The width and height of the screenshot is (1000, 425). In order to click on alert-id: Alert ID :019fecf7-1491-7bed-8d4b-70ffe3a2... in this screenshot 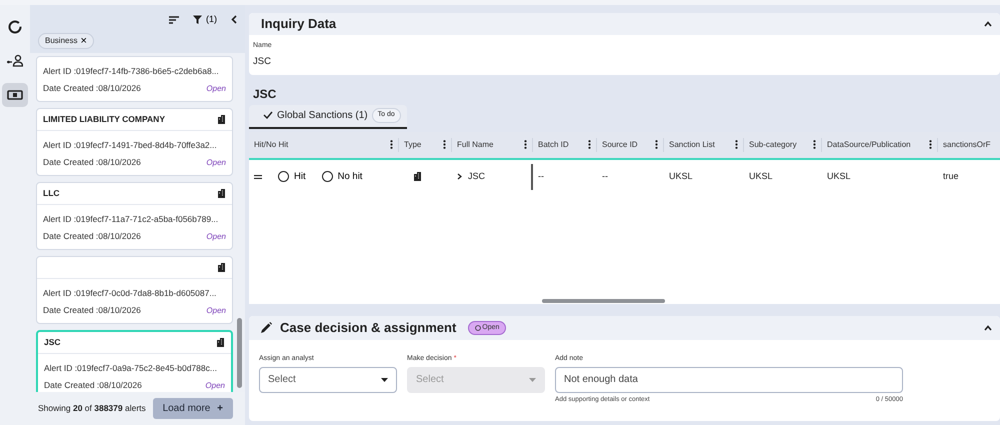, I will do `click(130, 145)`.